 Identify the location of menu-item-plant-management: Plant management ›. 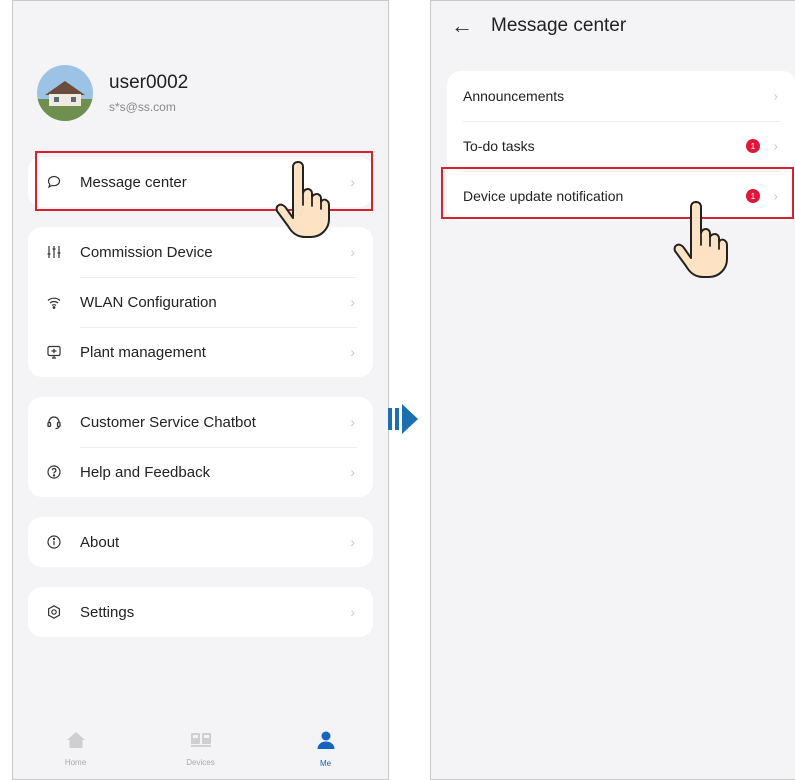
(200, 352).